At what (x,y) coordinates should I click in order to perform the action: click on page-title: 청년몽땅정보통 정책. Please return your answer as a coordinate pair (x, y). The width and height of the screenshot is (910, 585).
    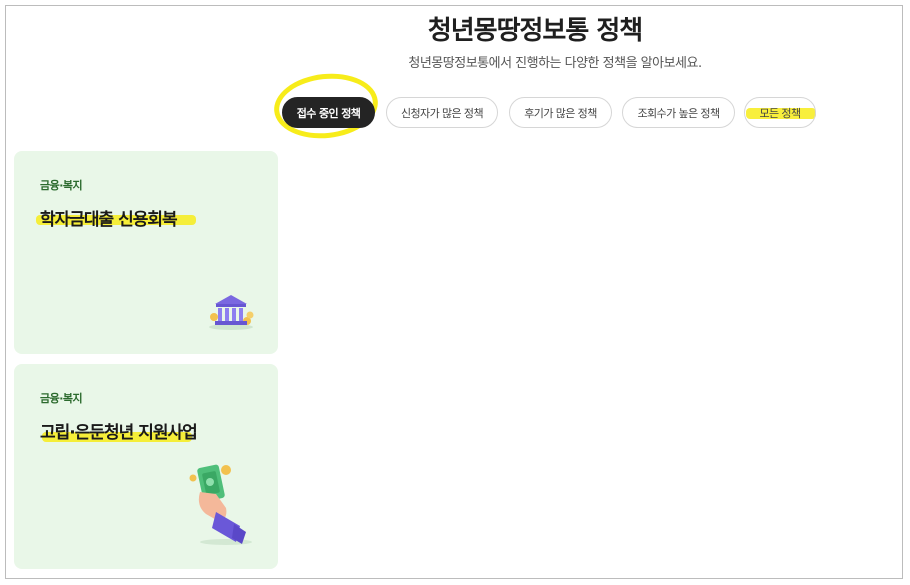
    Looking at the image, I should click on (535, 31).